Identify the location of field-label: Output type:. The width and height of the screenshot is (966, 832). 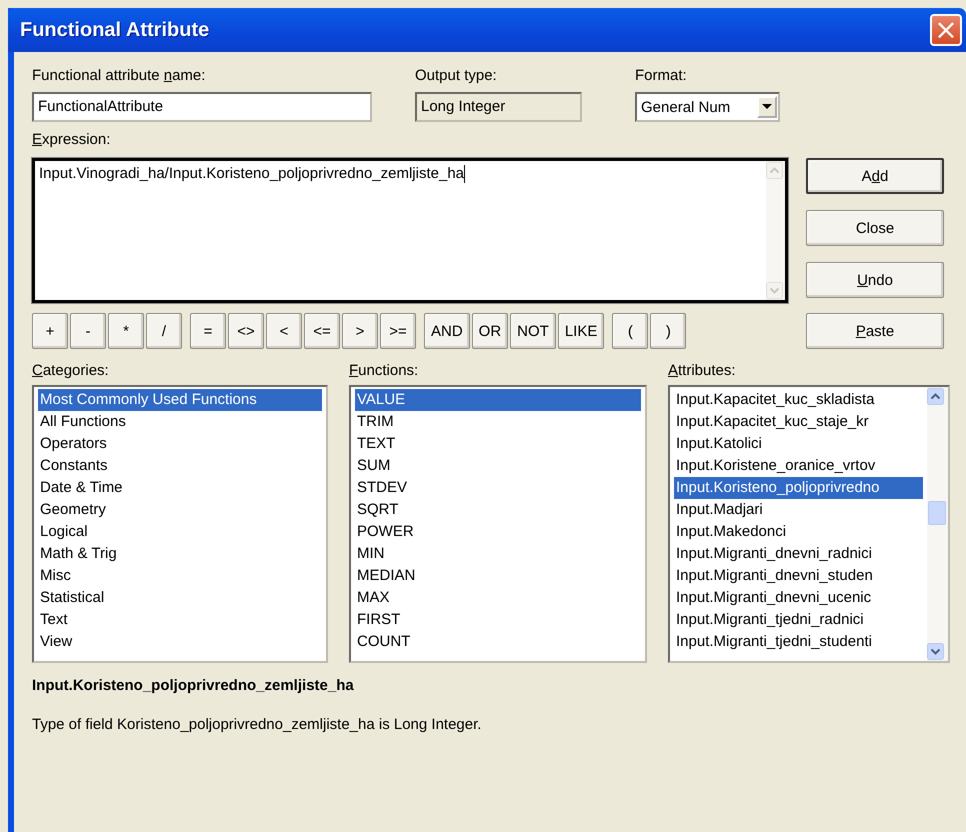
(456, 76).